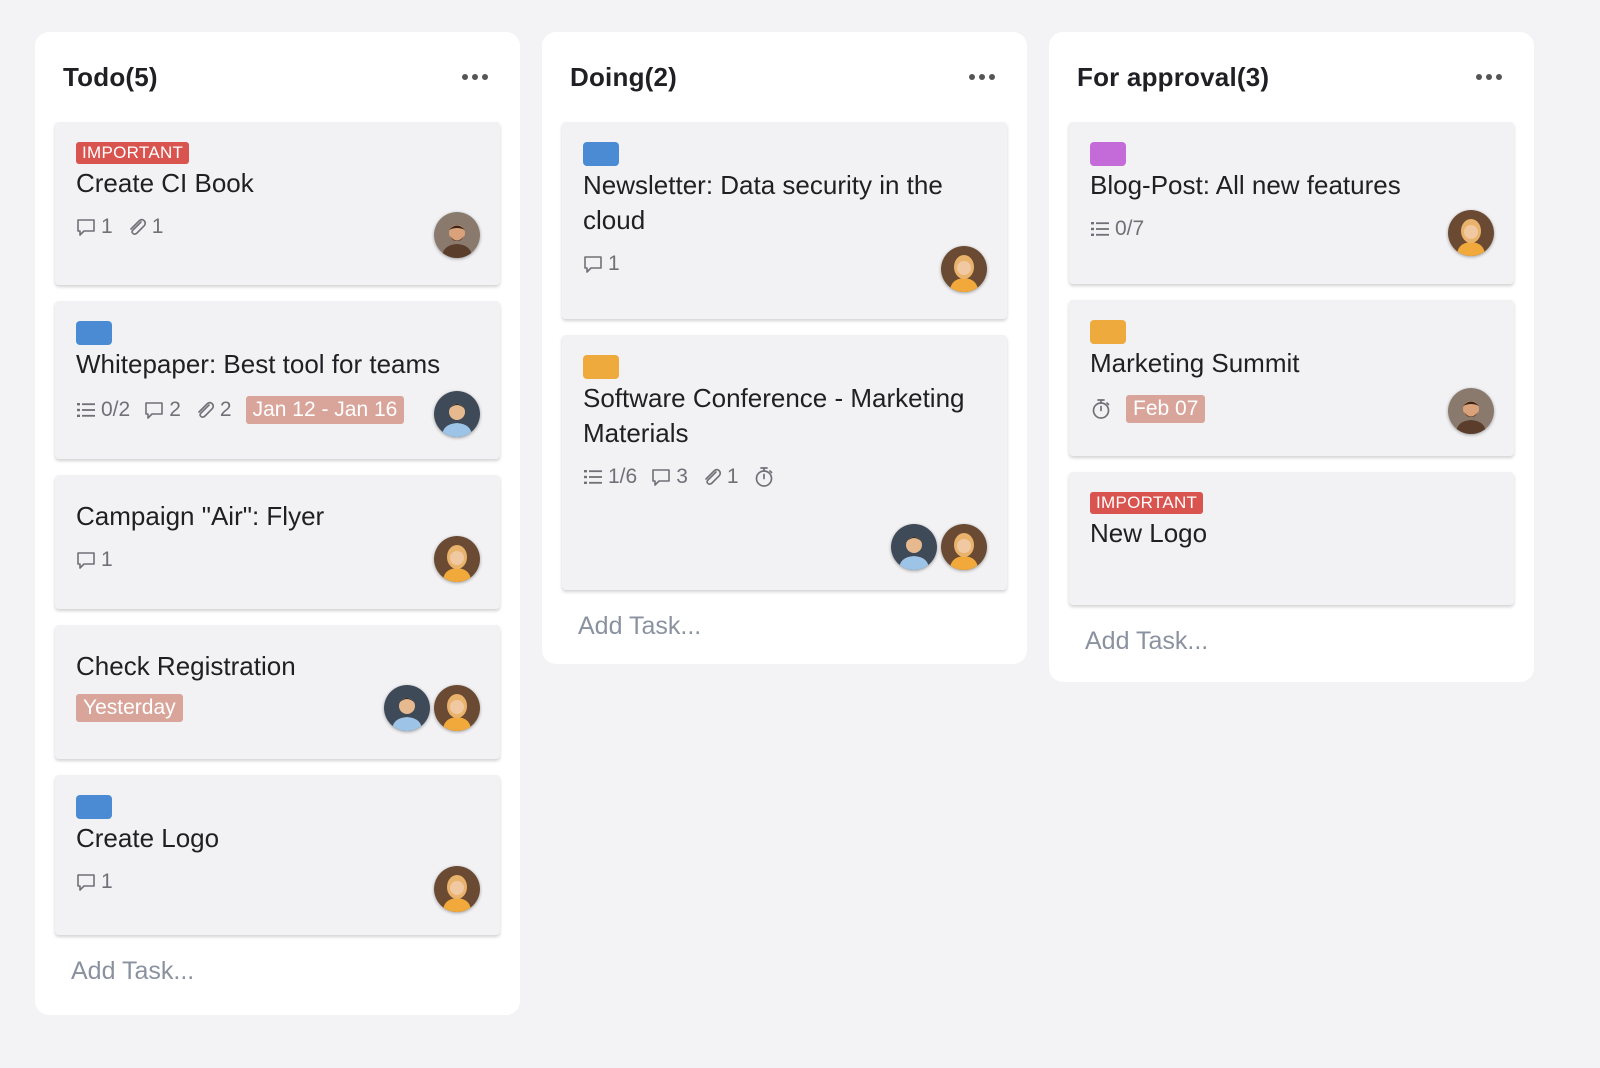  What do you see at coordinates (682, 476) in the screenshot?
I see `comment-count-value: 3` at bounding box center [682, 476].